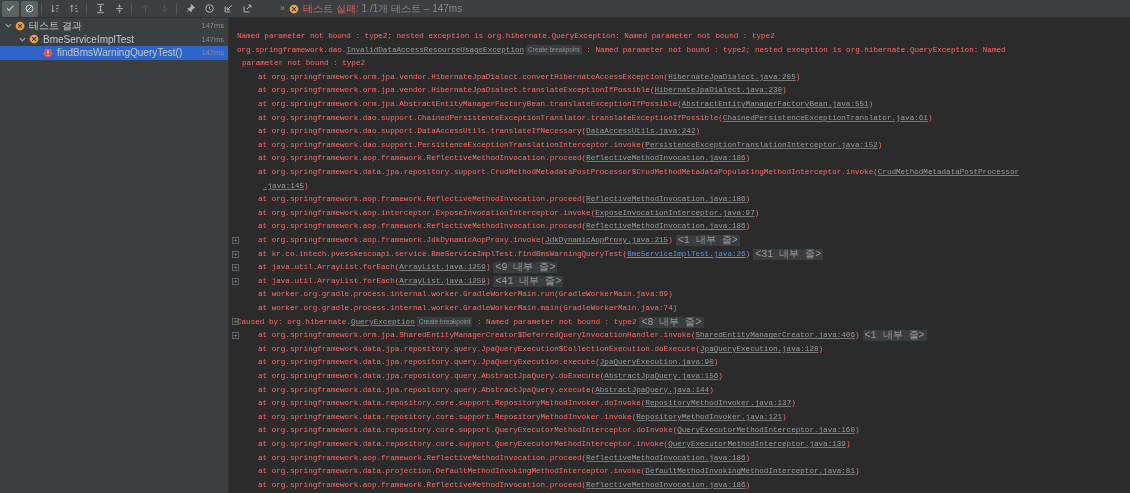  I want to click on folded-lines-badge: <41 내부 줄>, so click(528, 281).